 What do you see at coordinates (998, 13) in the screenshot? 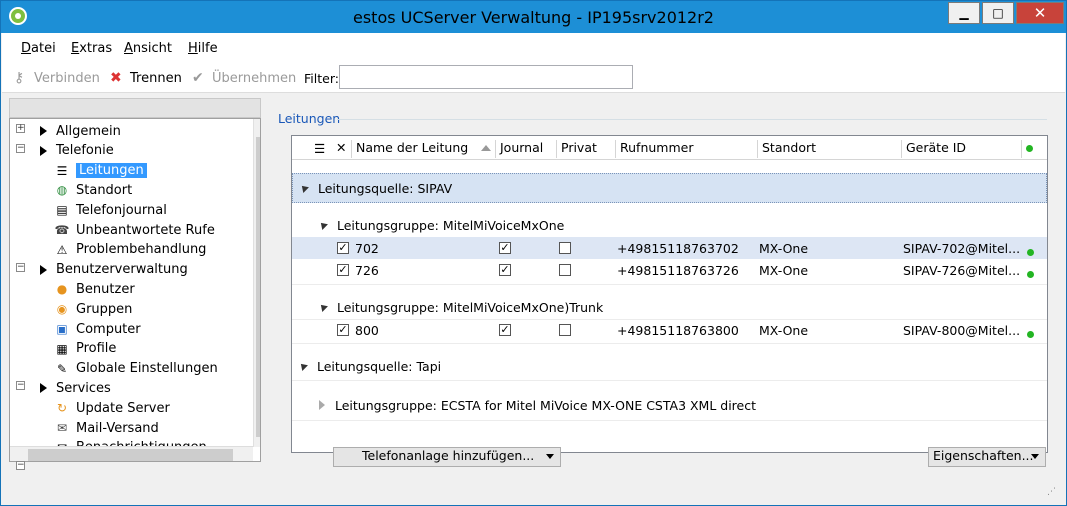
I see `maximize-button: □` at bounding box center [998, 13].